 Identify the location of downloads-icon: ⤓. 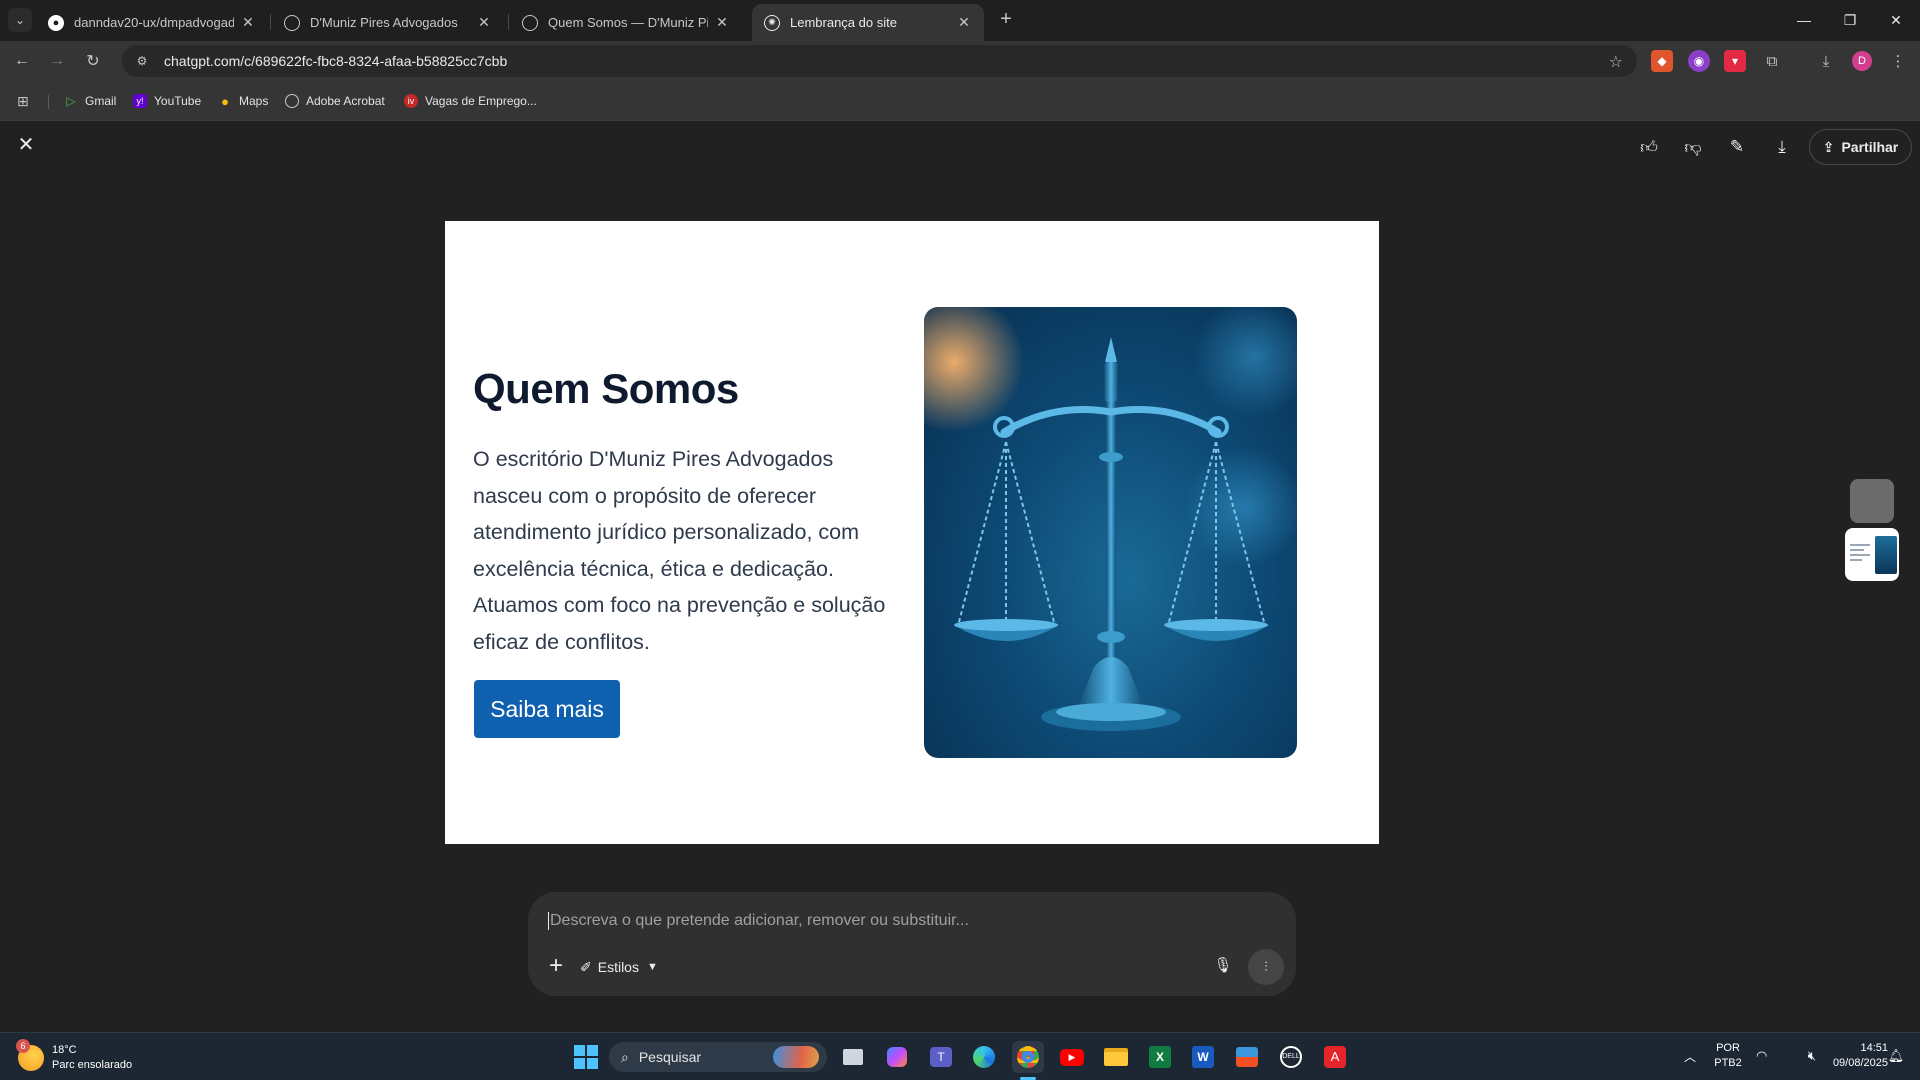
(1826, 61).